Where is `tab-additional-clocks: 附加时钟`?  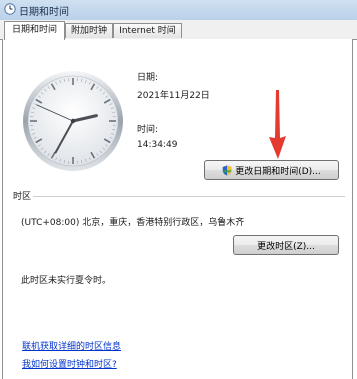
tab-additional-clocks: 附加时钟 is located at coordinates (89, 30).